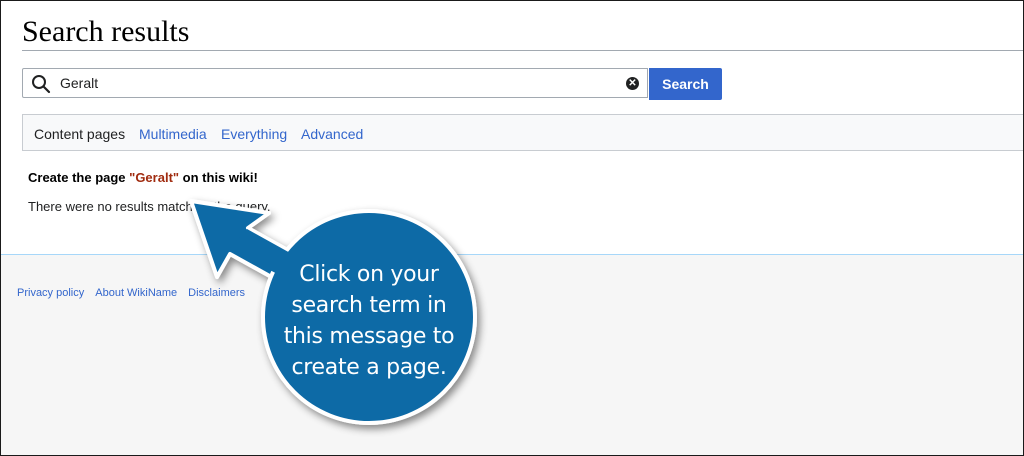 The height and width of the screenshot is (456, 1024). What do you see at coordinates (340, 83) in the screenshot?
I see `search-input` at bounding box center [340, 83].